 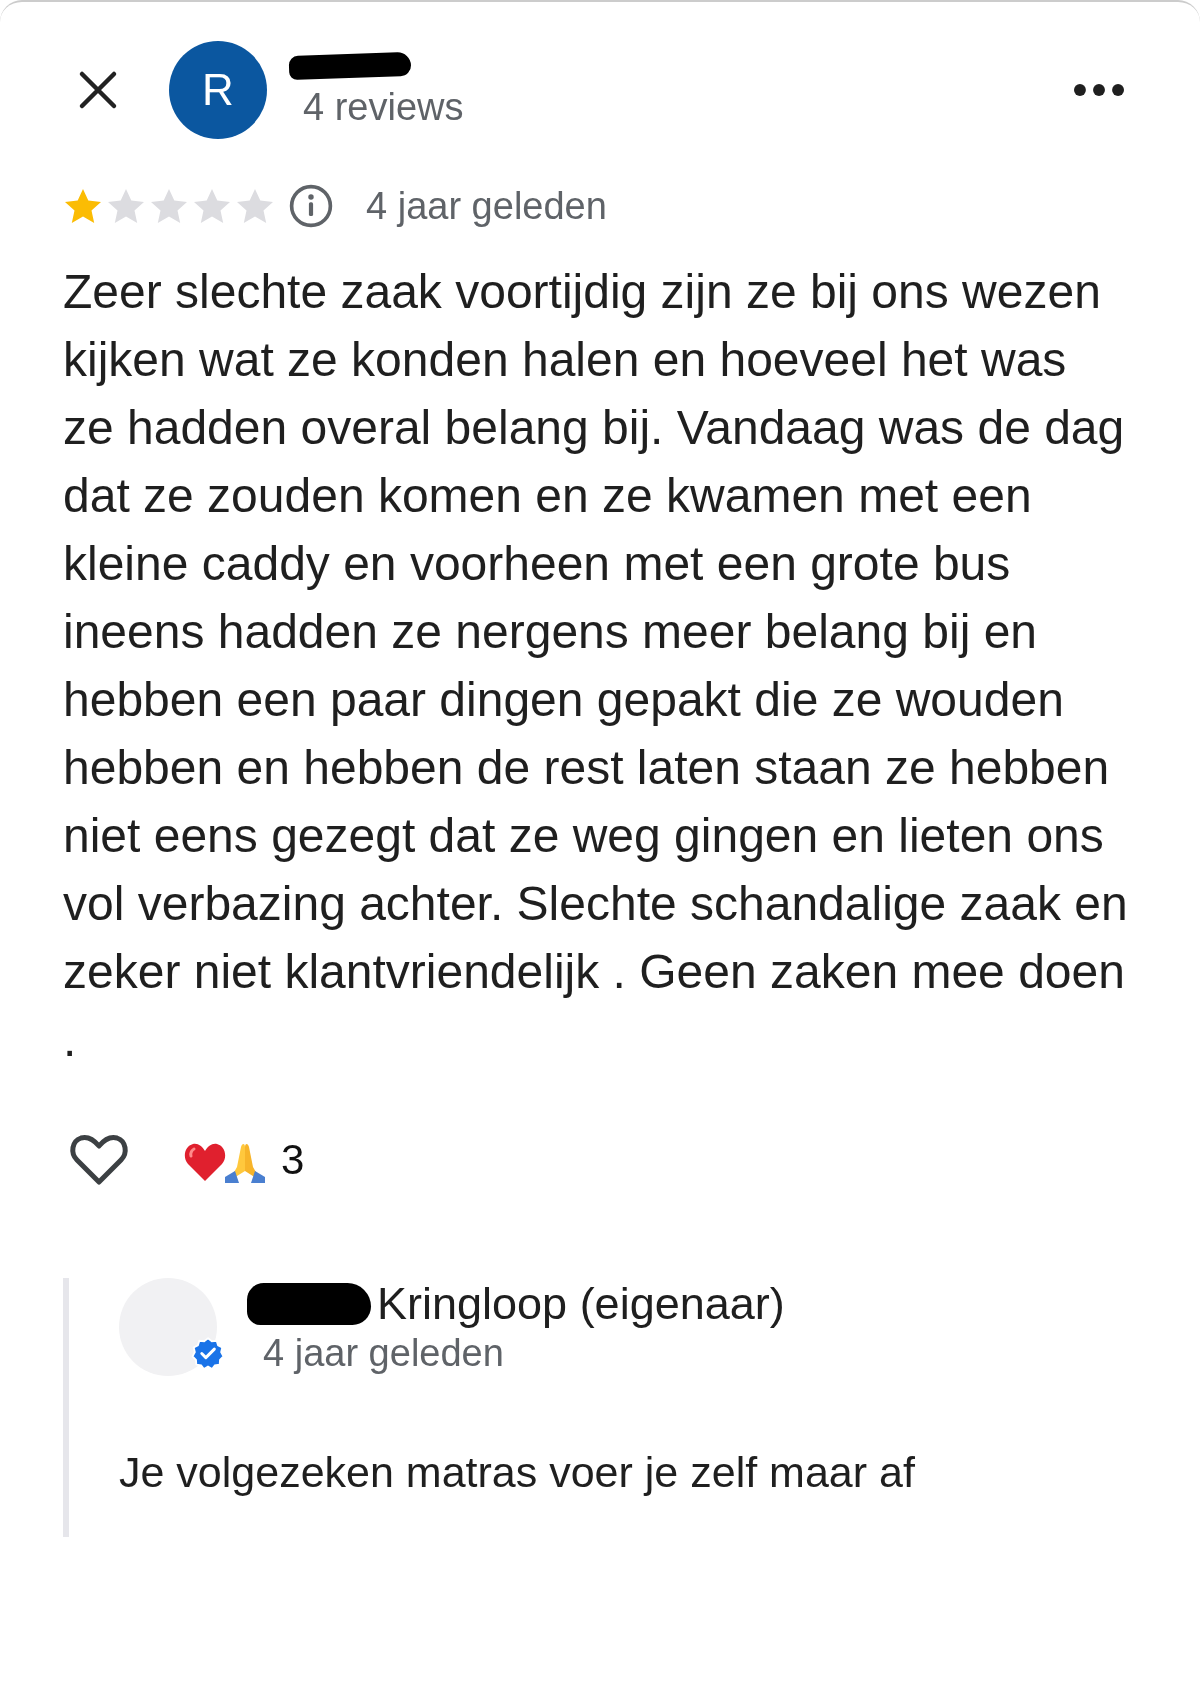 I want to click on info-icon, so click(x=311, y=206).